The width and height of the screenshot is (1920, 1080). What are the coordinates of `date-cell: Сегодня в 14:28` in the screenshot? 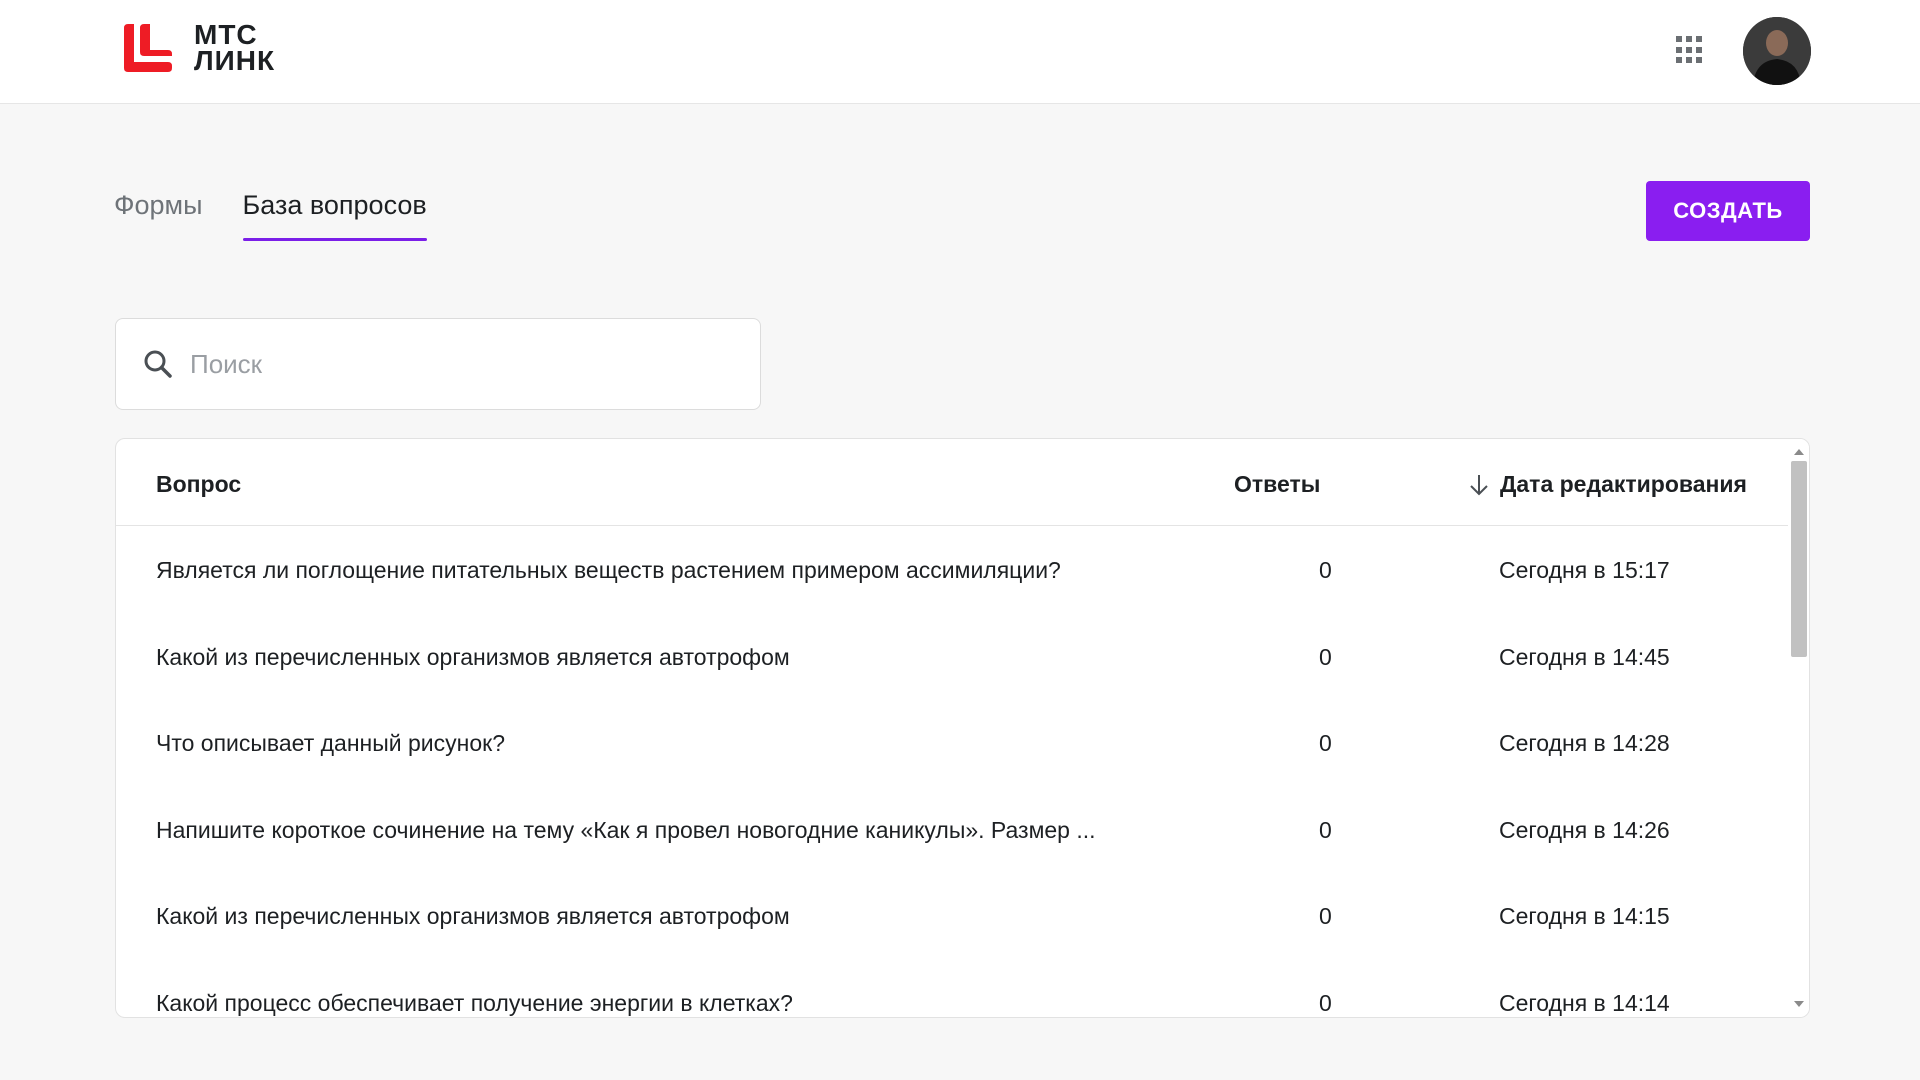 It's located at (1584, 743).